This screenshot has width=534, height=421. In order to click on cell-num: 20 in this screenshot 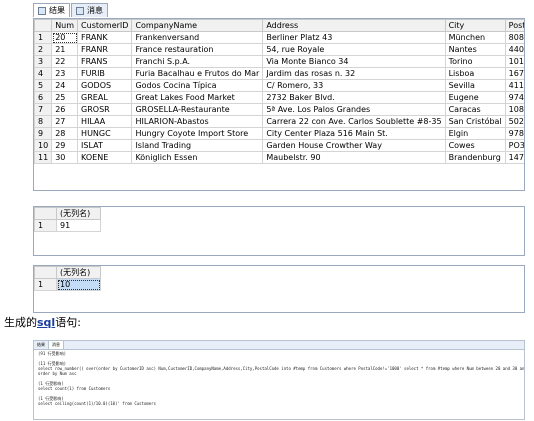, I will do `click(65, 37)`.